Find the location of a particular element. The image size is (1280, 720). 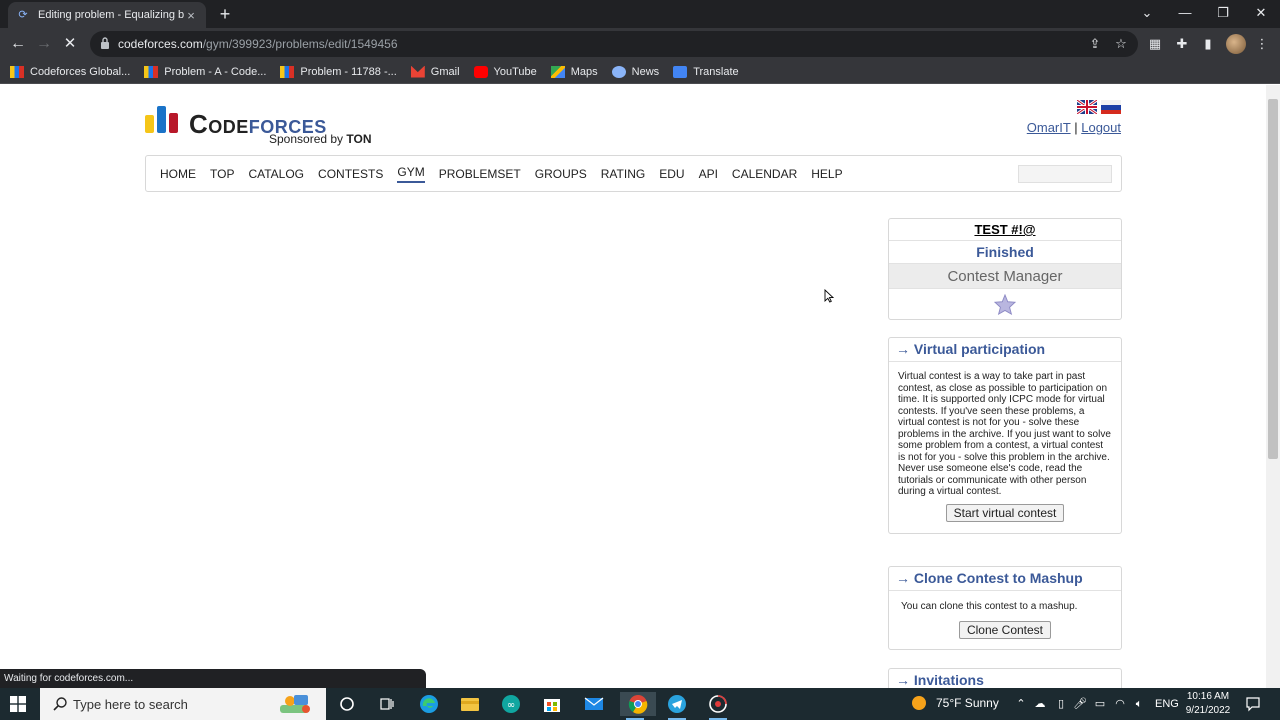

menu-item-groups: GROUPS is located at coordinates (561, 174).